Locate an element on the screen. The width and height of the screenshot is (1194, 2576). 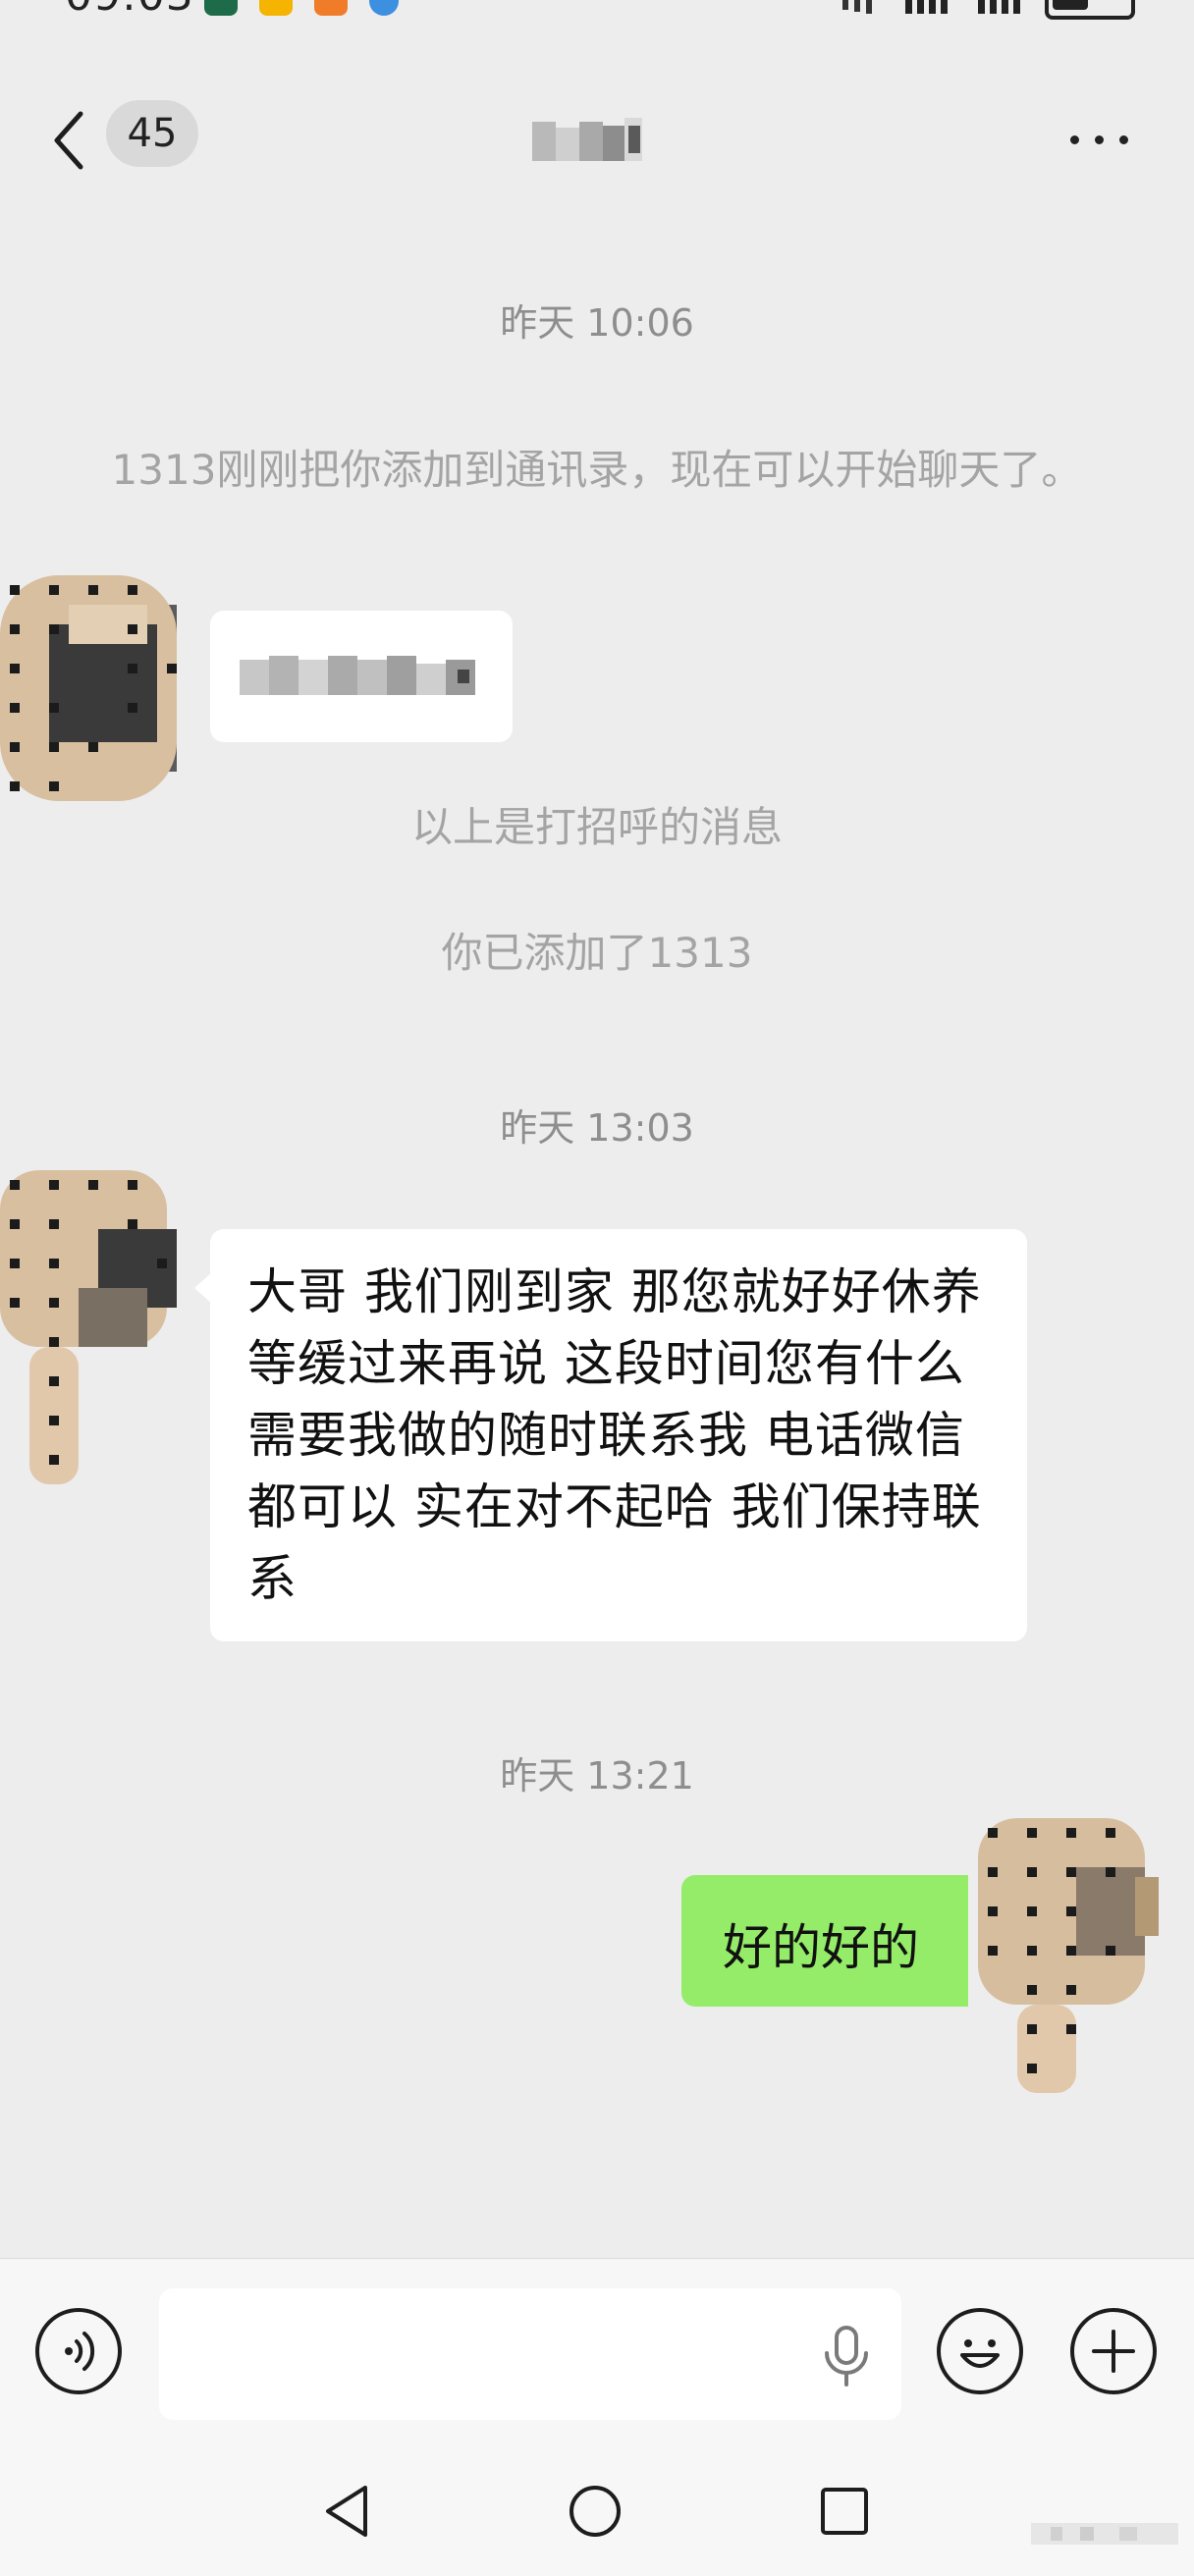
more-options-button is located at coordinates (1103, 140).